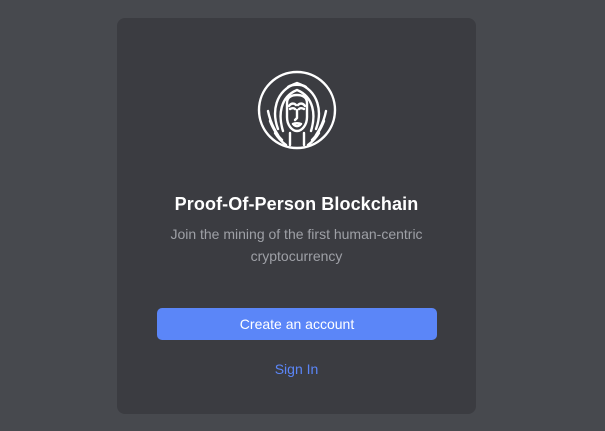  I want to click on create-account-button: Create an account, so click(297, 324).